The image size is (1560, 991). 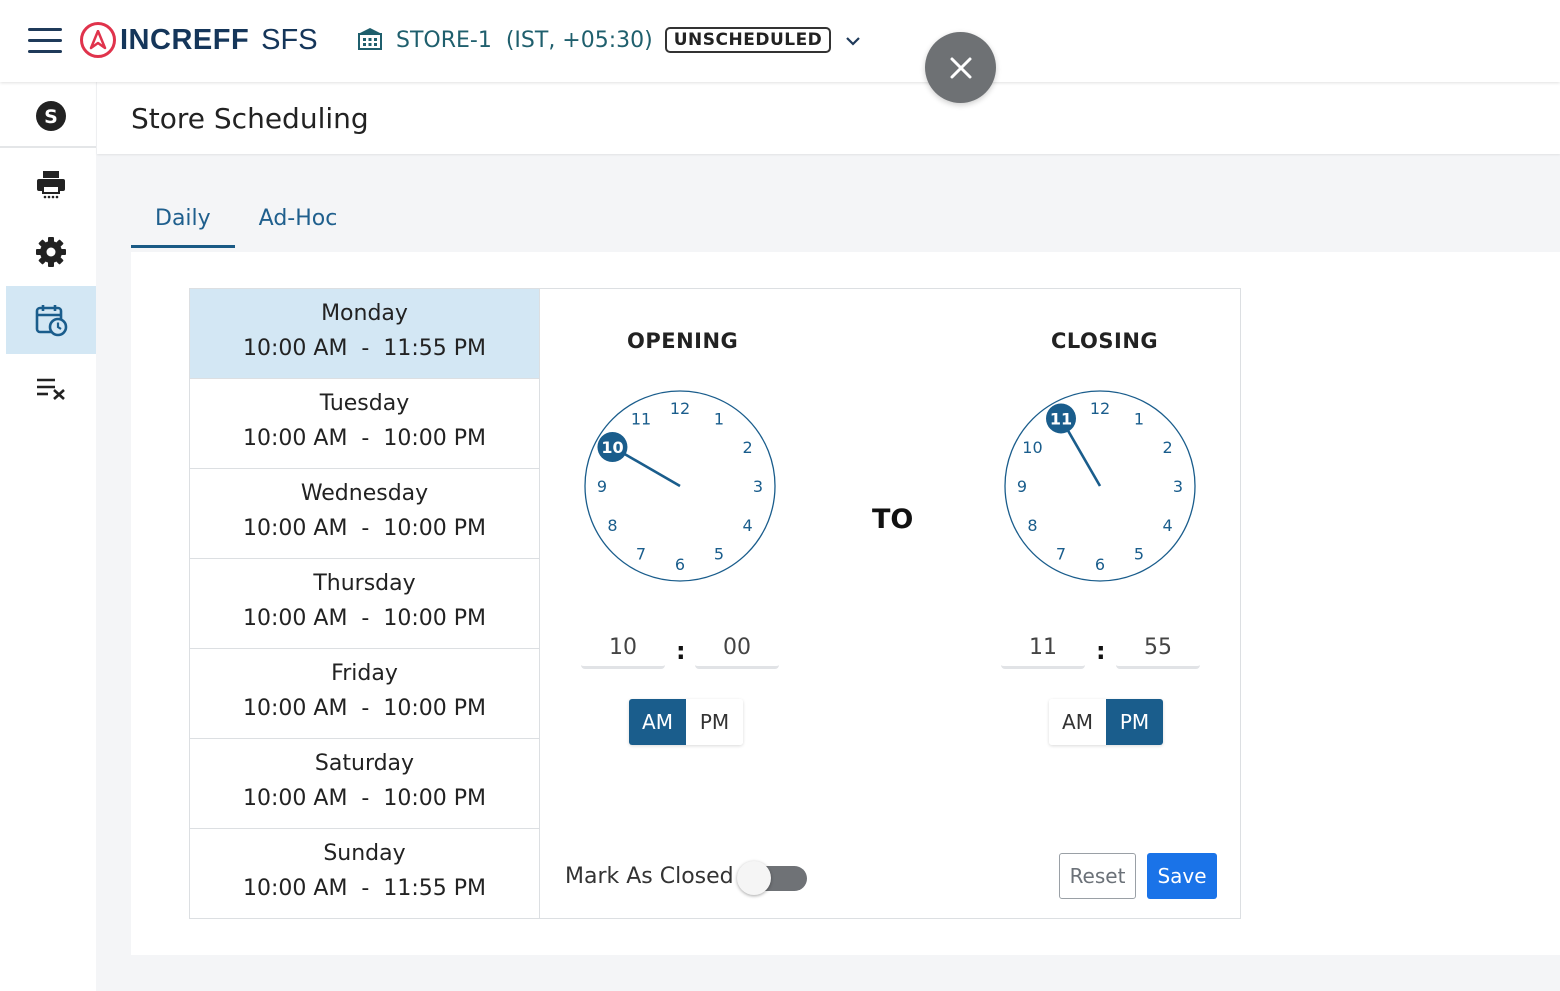 What do you see at coordinates (298, 224) in the screenshot?
I see `tab-ad-hoc: Ad-Hoc` at bounding box center [298, 224].